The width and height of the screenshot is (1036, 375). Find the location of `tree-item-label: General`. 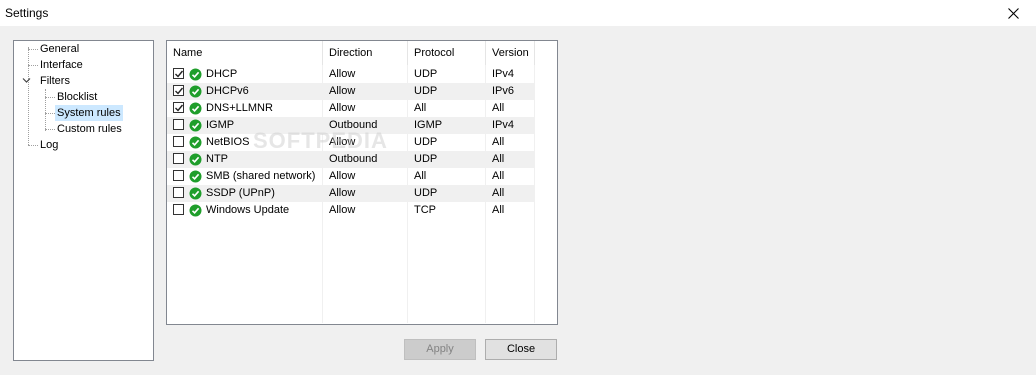

tree-item-label: General is located at coordinates (60, 49).